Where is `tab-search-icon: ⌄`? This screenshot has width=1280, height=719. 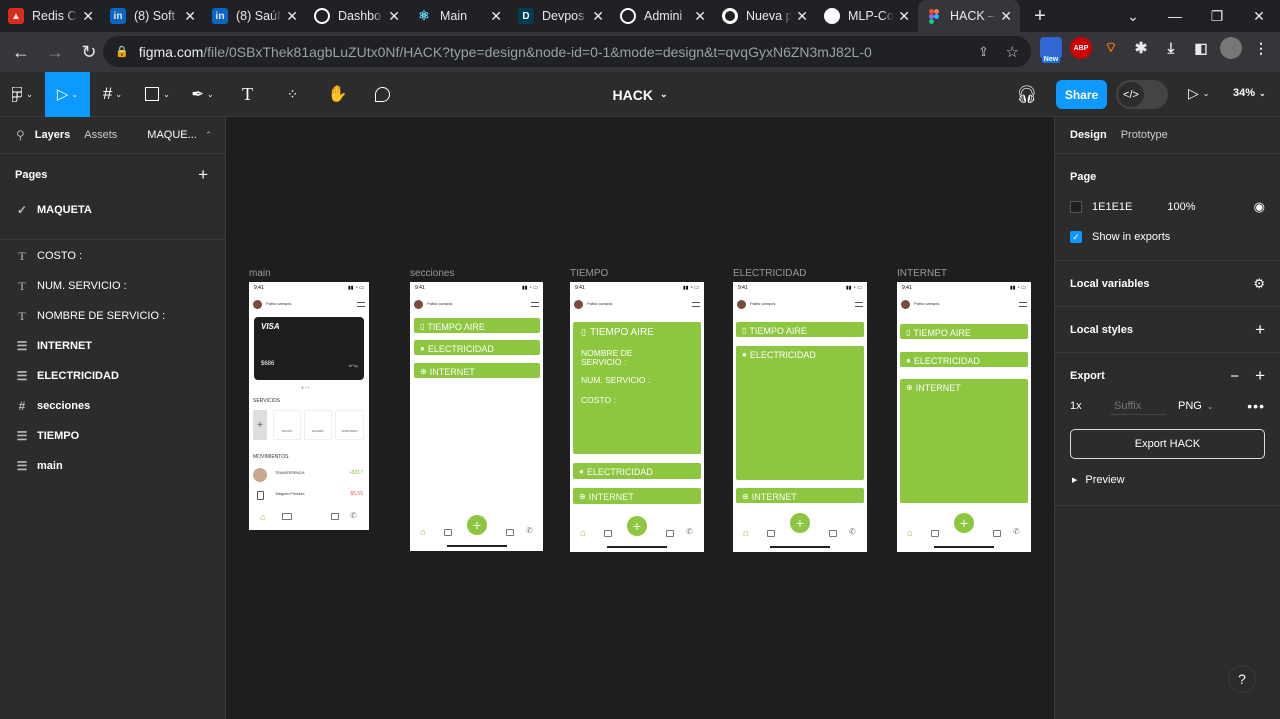
tab-search-icon: ⌄ is located at coordinates (1133, 16).